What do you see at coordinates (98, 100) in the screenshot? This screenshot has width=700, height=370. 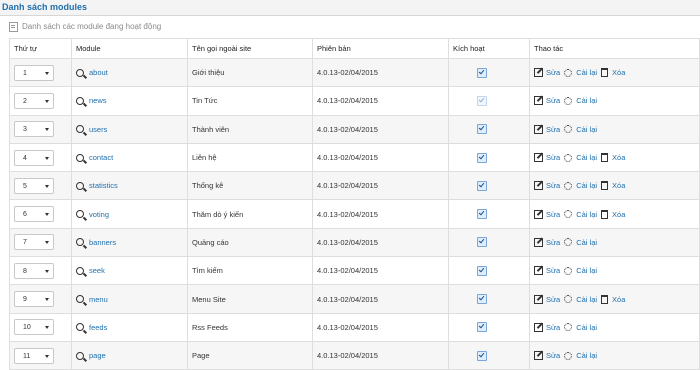 I see `module-link: news` at bounding box center [98, 100].